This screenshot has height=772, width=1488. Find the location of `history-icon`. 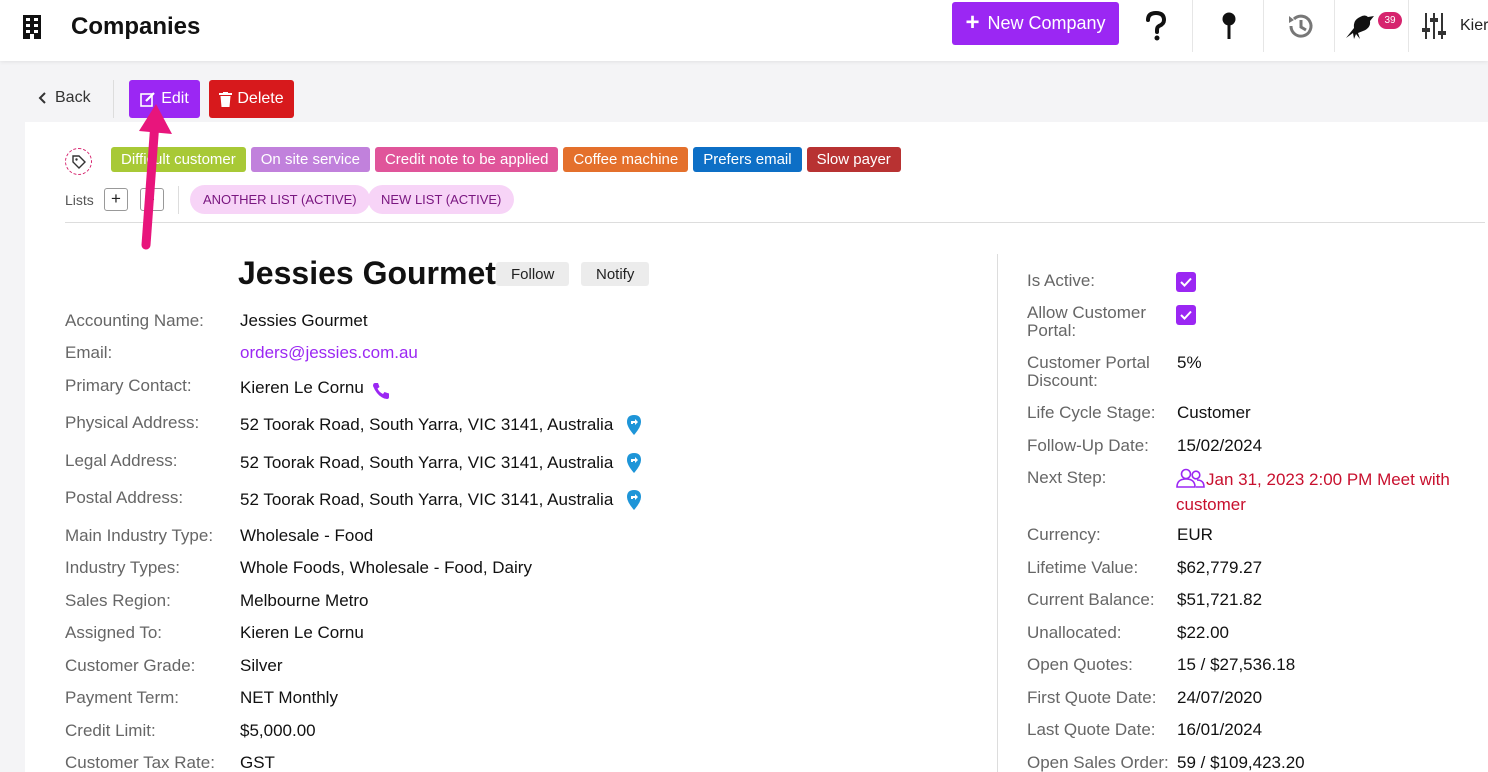

history-icon is located at coordinates (1301, 26).